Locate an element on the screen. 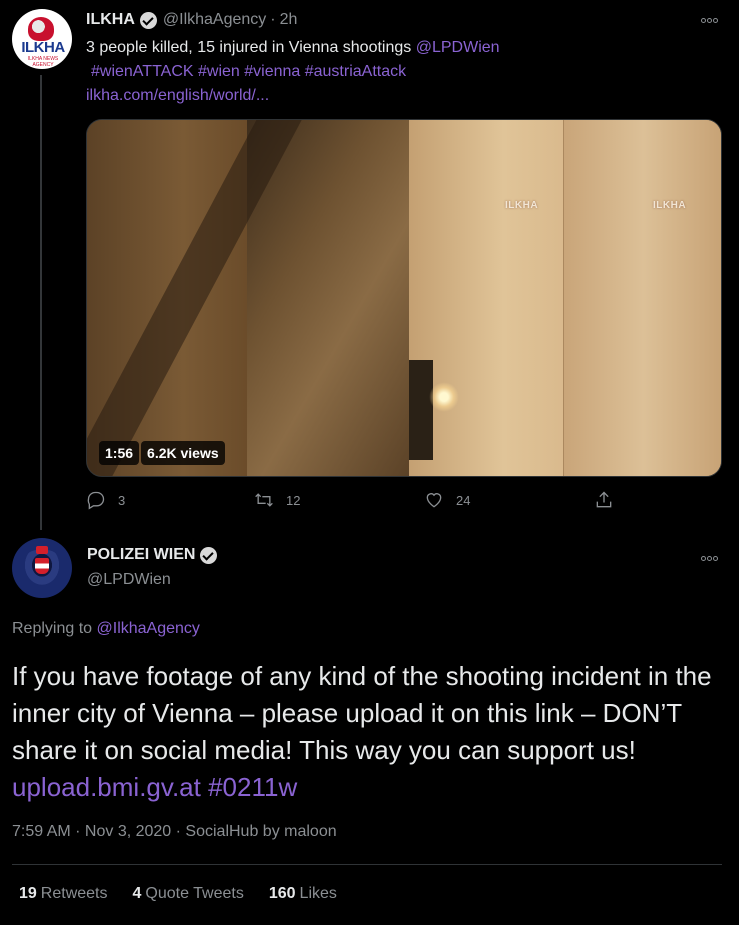 The image size is (739, 925). retweet-icon is located at coordinates (264, 500).